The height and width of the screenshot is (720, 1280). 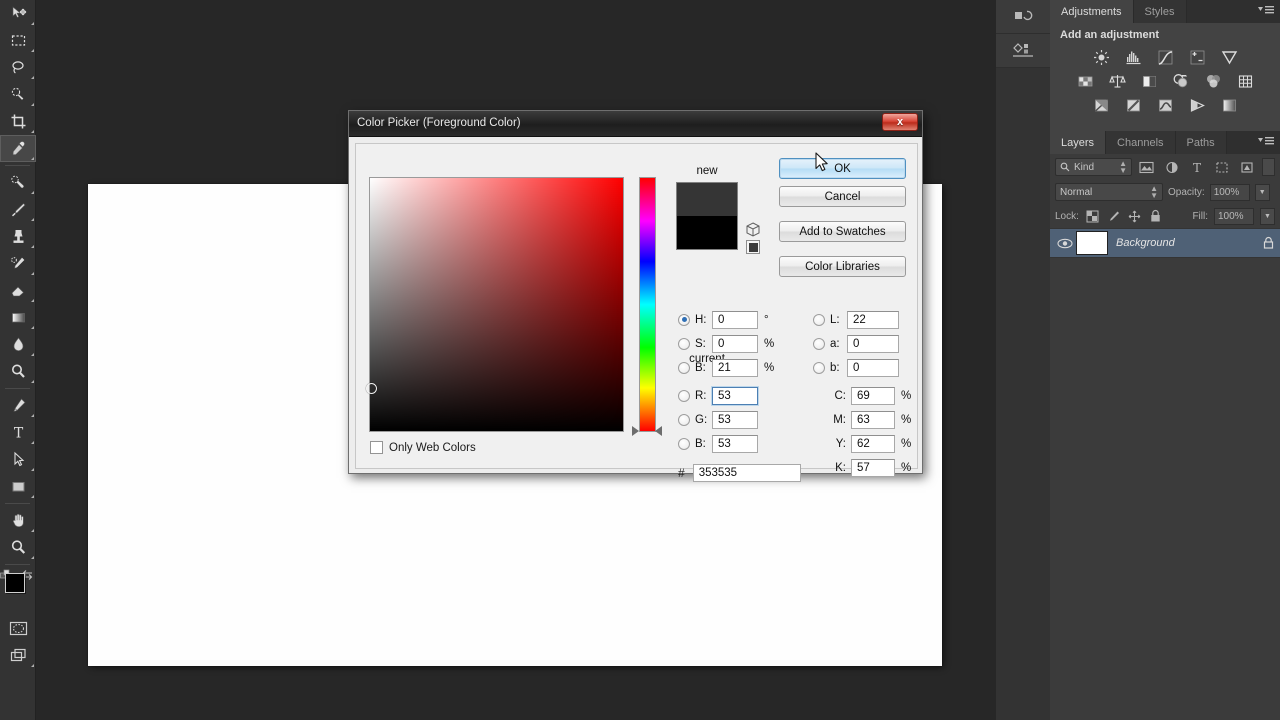 I want to click on hex-input: 353535, so click(x=746, y=473).